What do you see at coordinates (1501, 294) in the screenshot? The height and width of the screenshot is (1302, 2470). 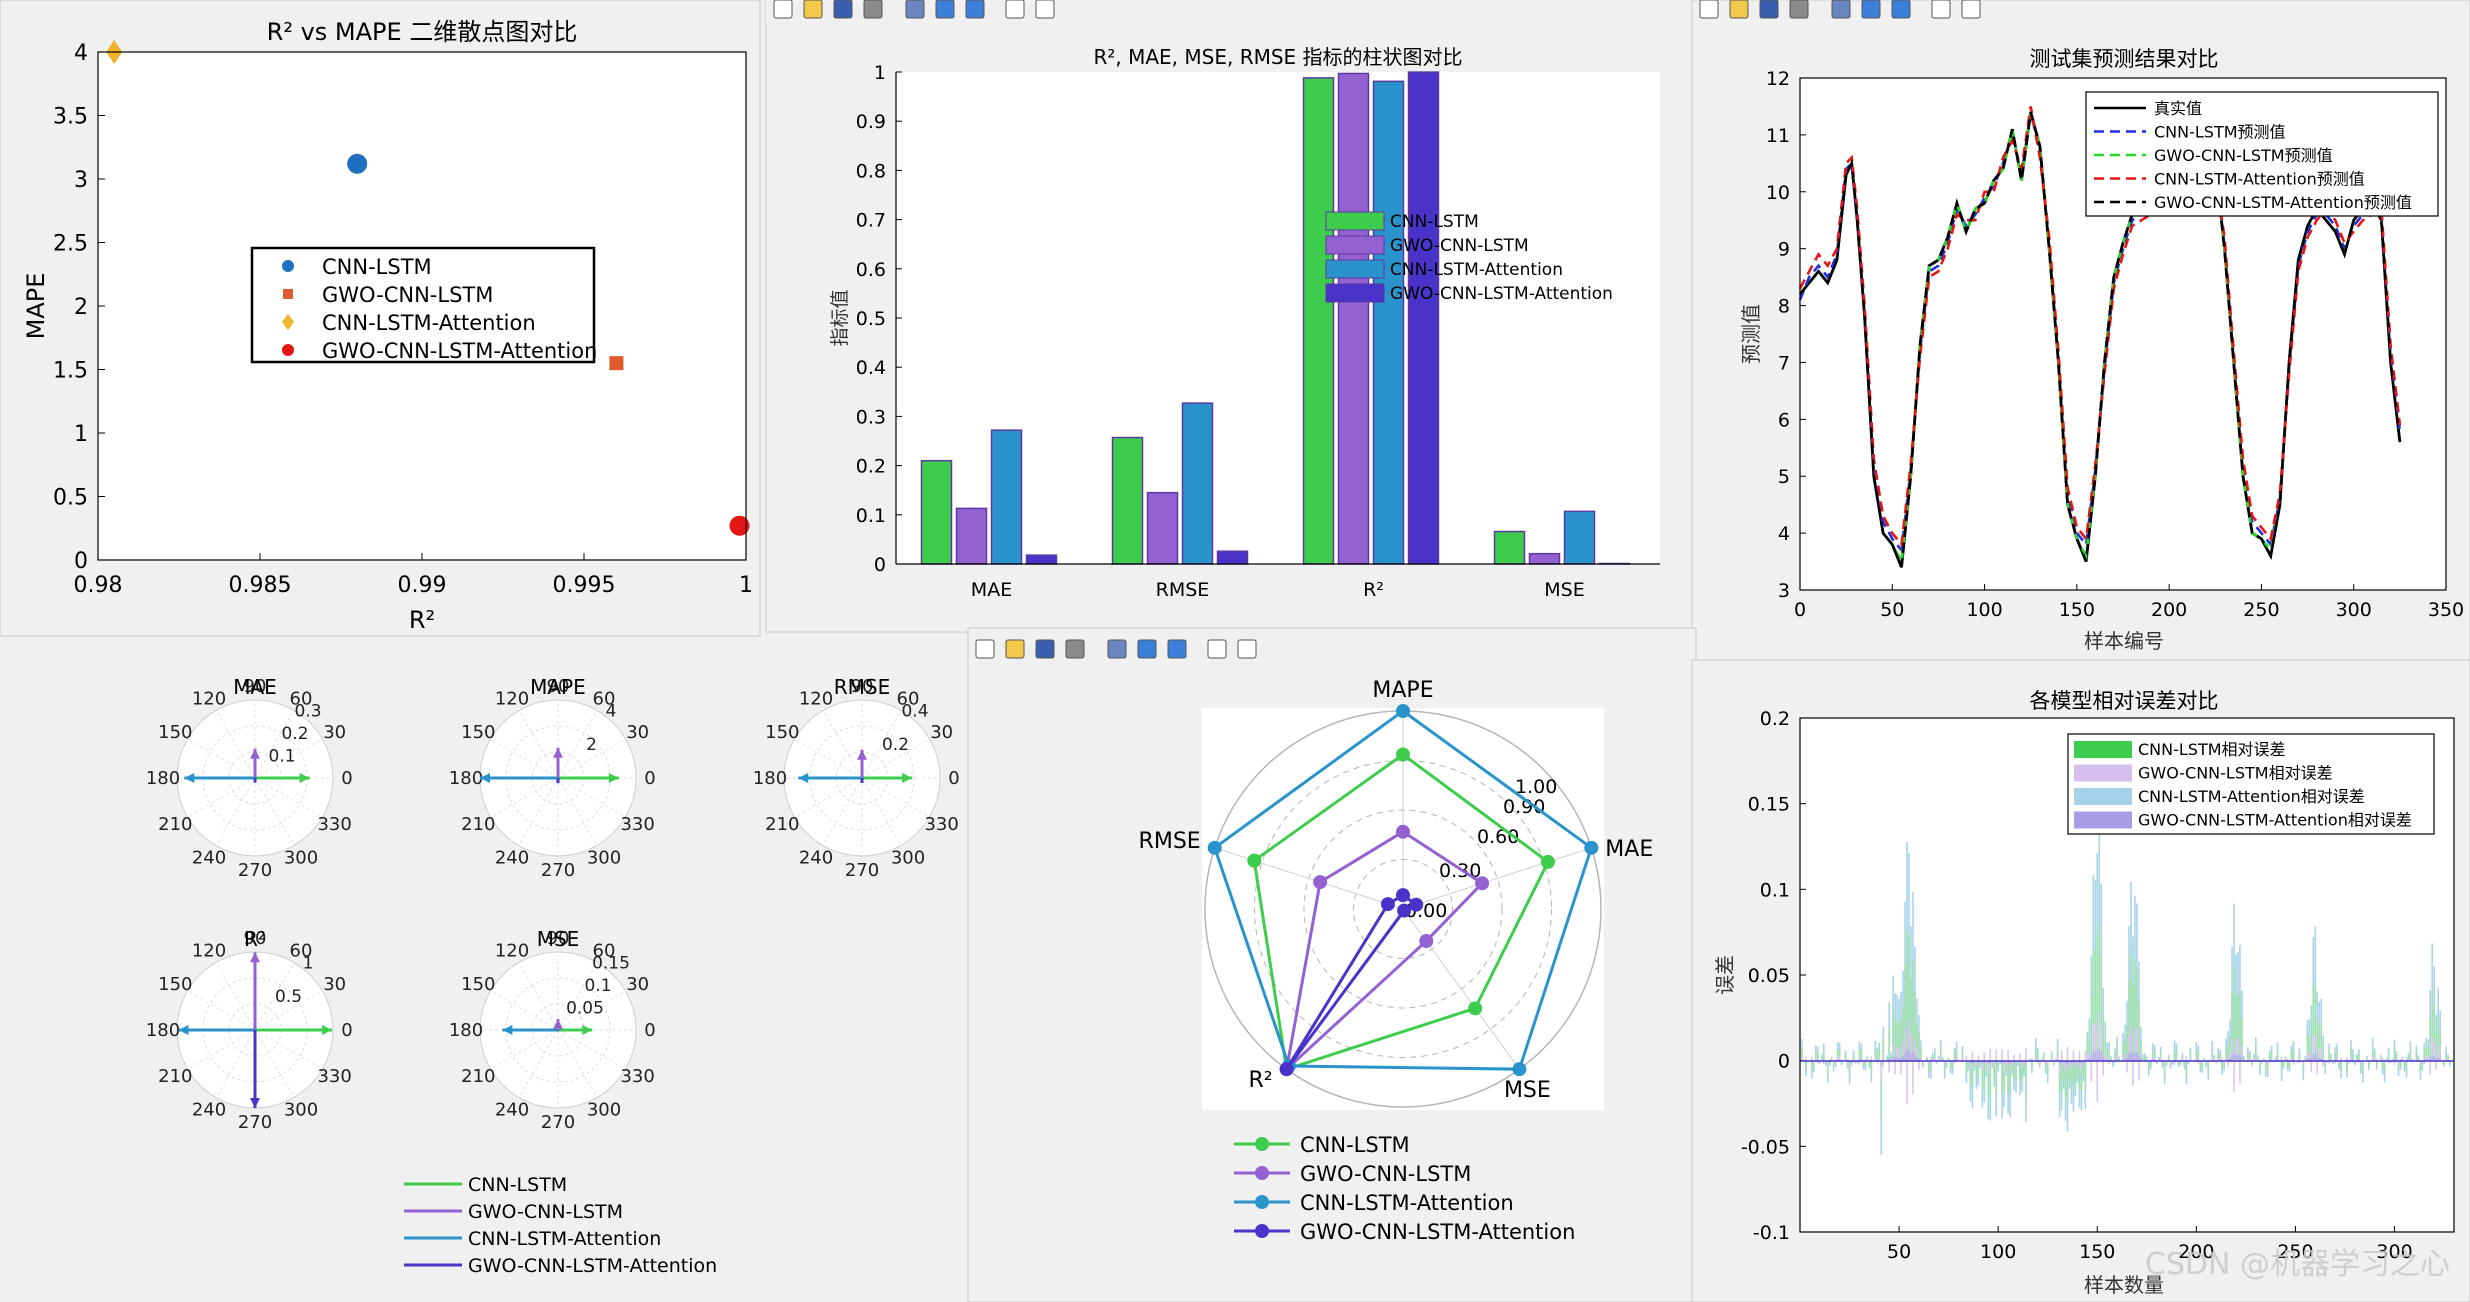 I see `bar-legend-label: GWO-CNN-LSTM-Attention` at bounding box center [1501, 294].